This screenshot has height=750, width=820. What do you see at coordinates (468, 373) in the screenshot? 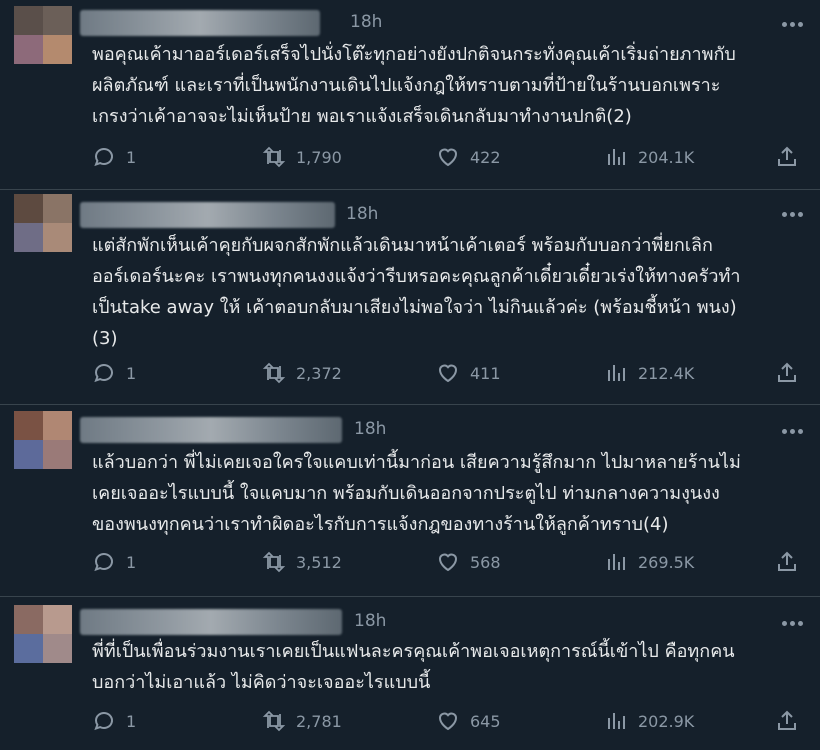
I see `like-button: 411` at bounding box center [468, 373].